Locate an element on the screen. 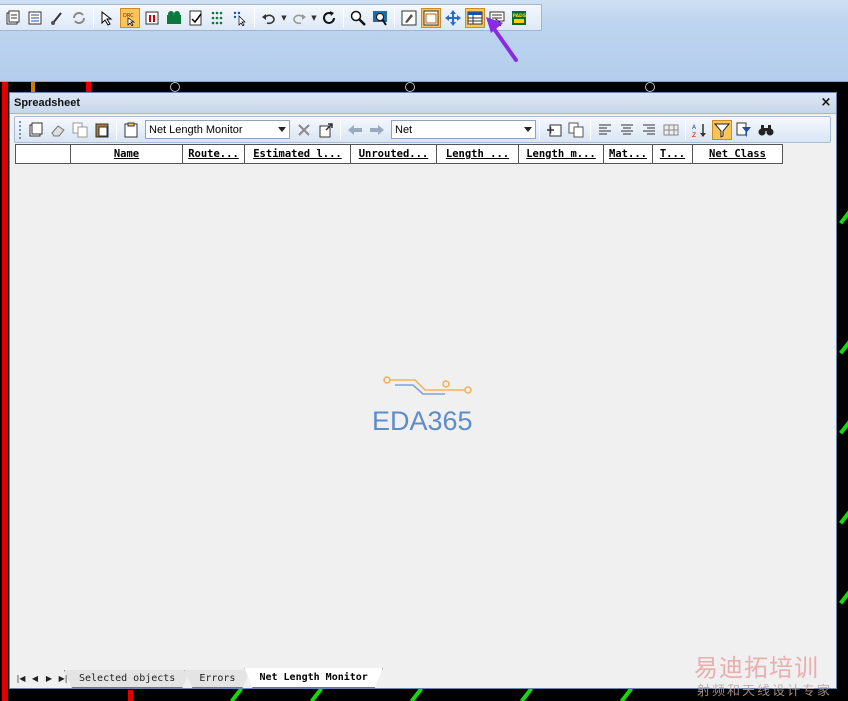  list-button is located at coordinates (35, 18).